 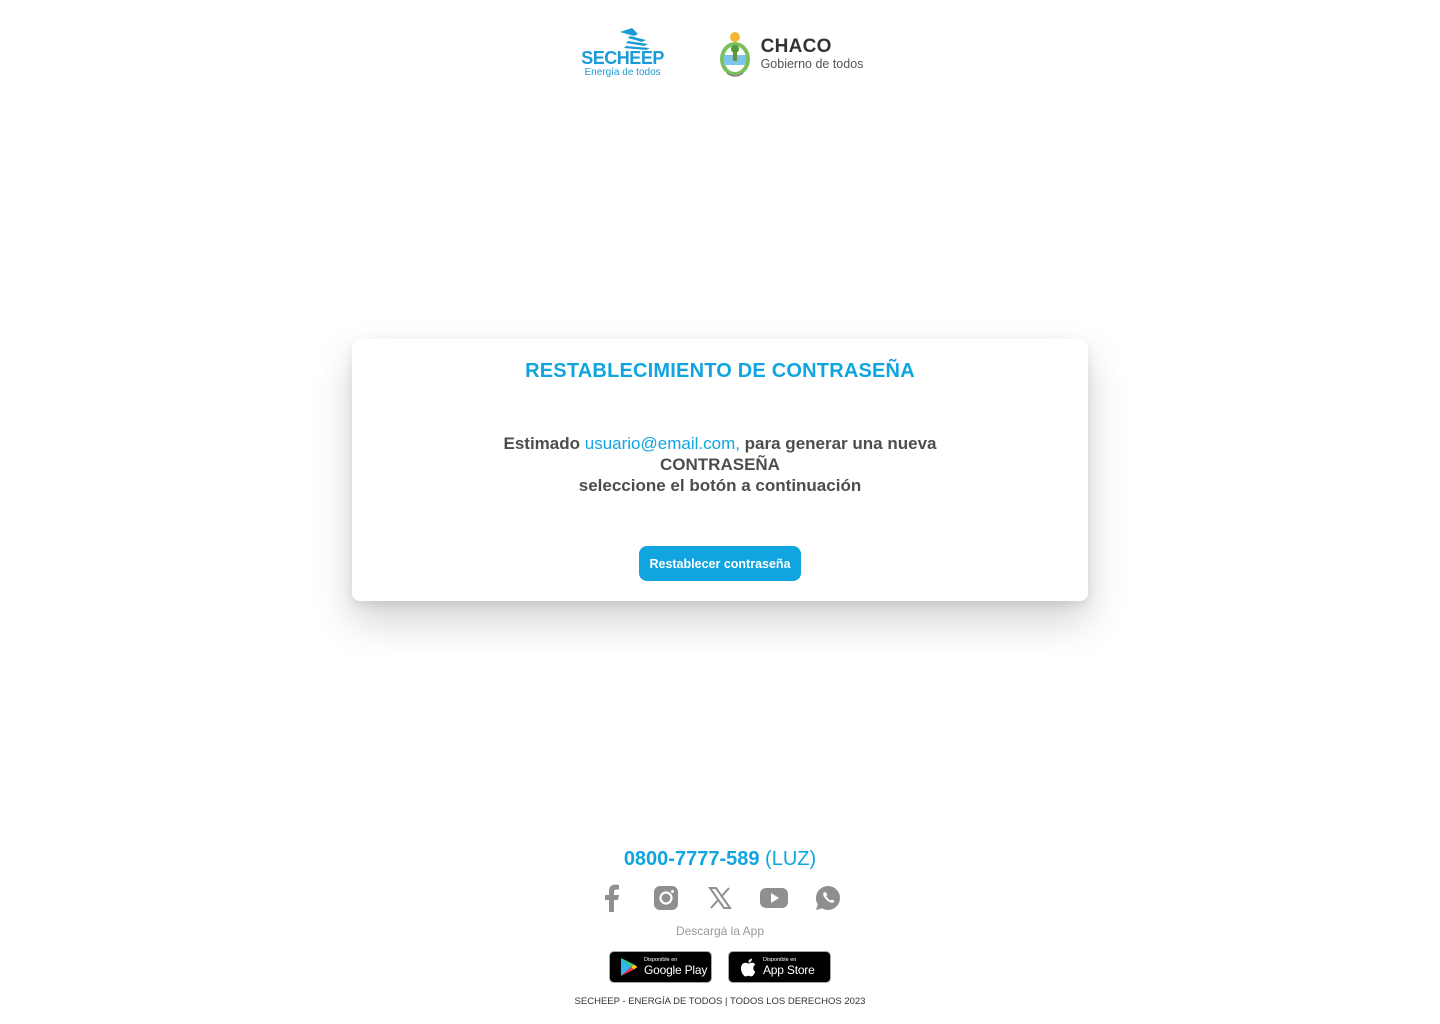 What do you see at coordinates (634, 39) in the screenshot?
I see `secheep-mark-icon` at bounding box center [634, 39].